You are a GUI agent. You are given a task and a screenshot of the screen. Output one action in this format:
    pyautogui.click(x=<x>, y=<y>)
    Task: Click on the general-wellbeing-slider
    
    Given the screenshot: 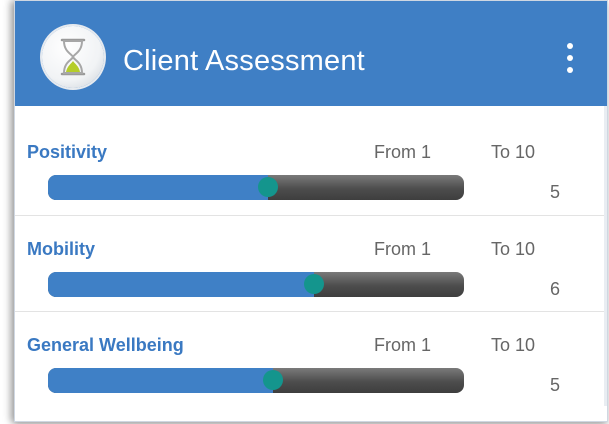 What is the action you would take?
    pyautogui.click(x=256, y=380)
    